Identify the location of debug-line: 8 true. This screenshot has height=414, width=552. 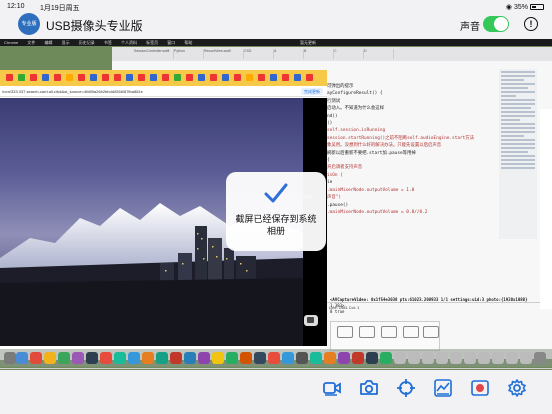
(337, 311).